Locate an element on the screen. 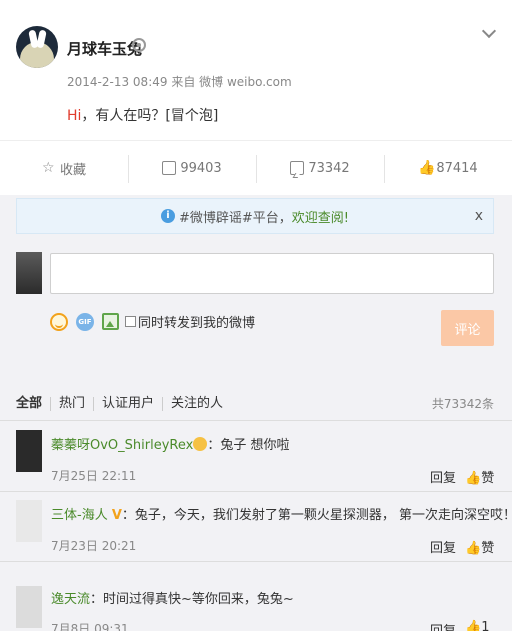 Image resolution: width=512 pixels, height=631 pixels. close-icon: x is located at coordinates (479, 216).